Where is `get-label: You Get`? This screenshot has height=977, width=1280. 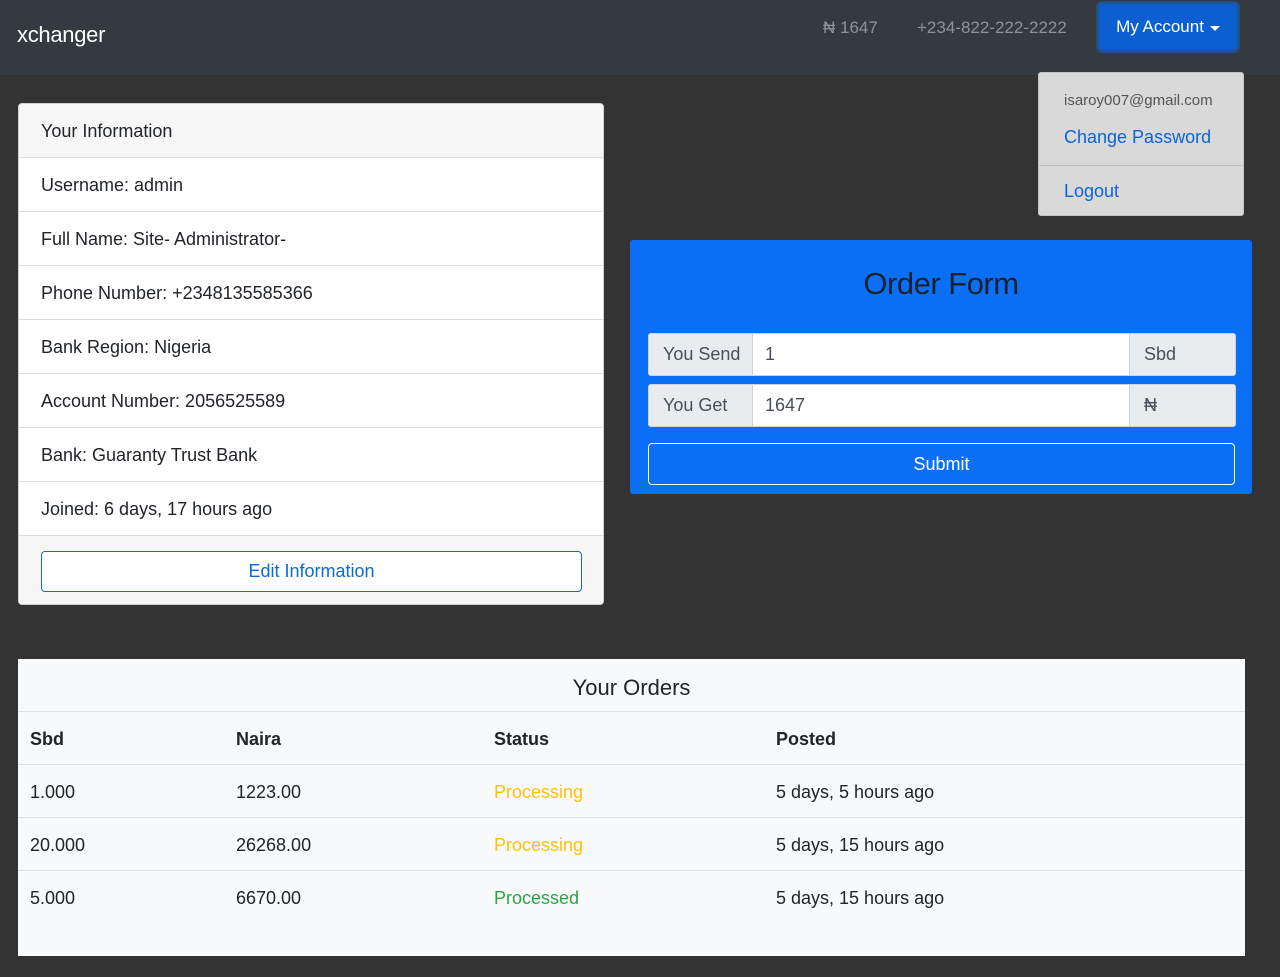
get-label: You Get is located at coordinates (700, 405).